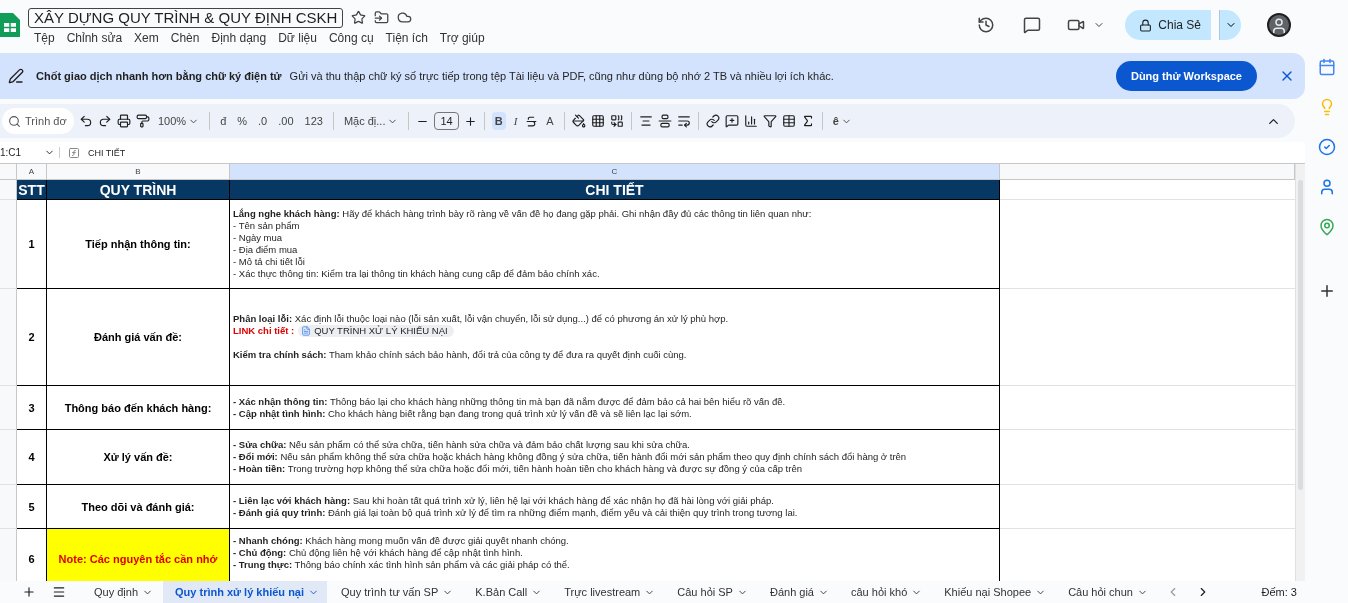  Describe the element at coordinates (107, 152) in the screenshot. I see `formula-field: CHI TIẾT` at that location.